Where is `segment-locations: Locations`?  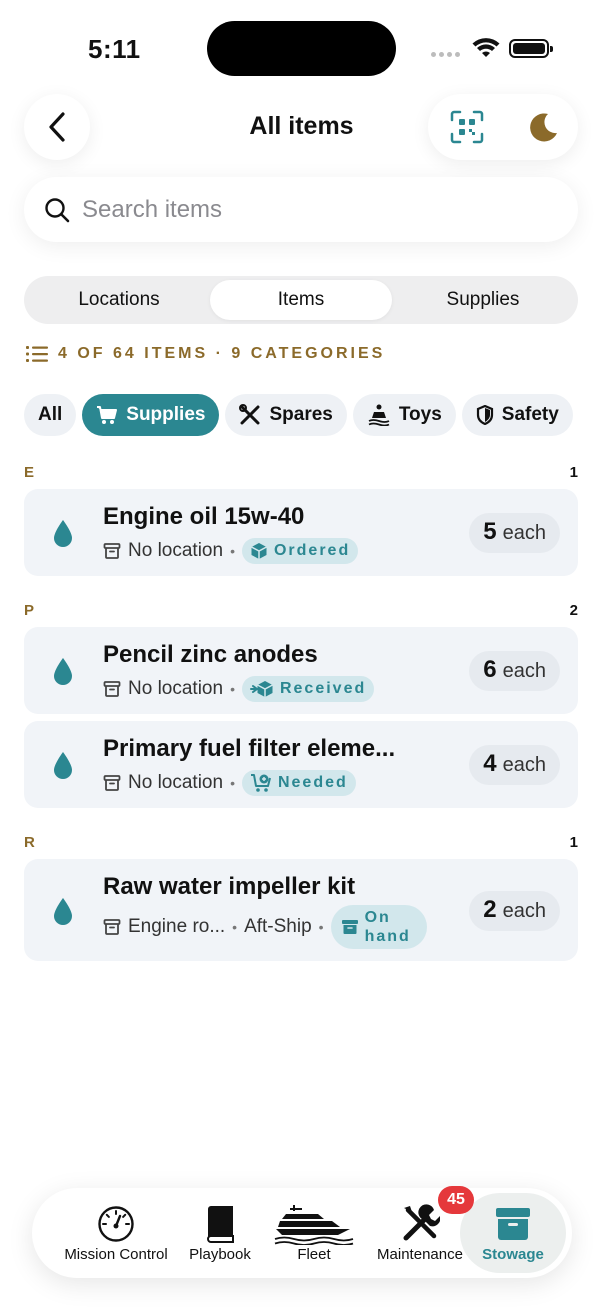
segment-locations: Locations is located at coordinates (119, 300).